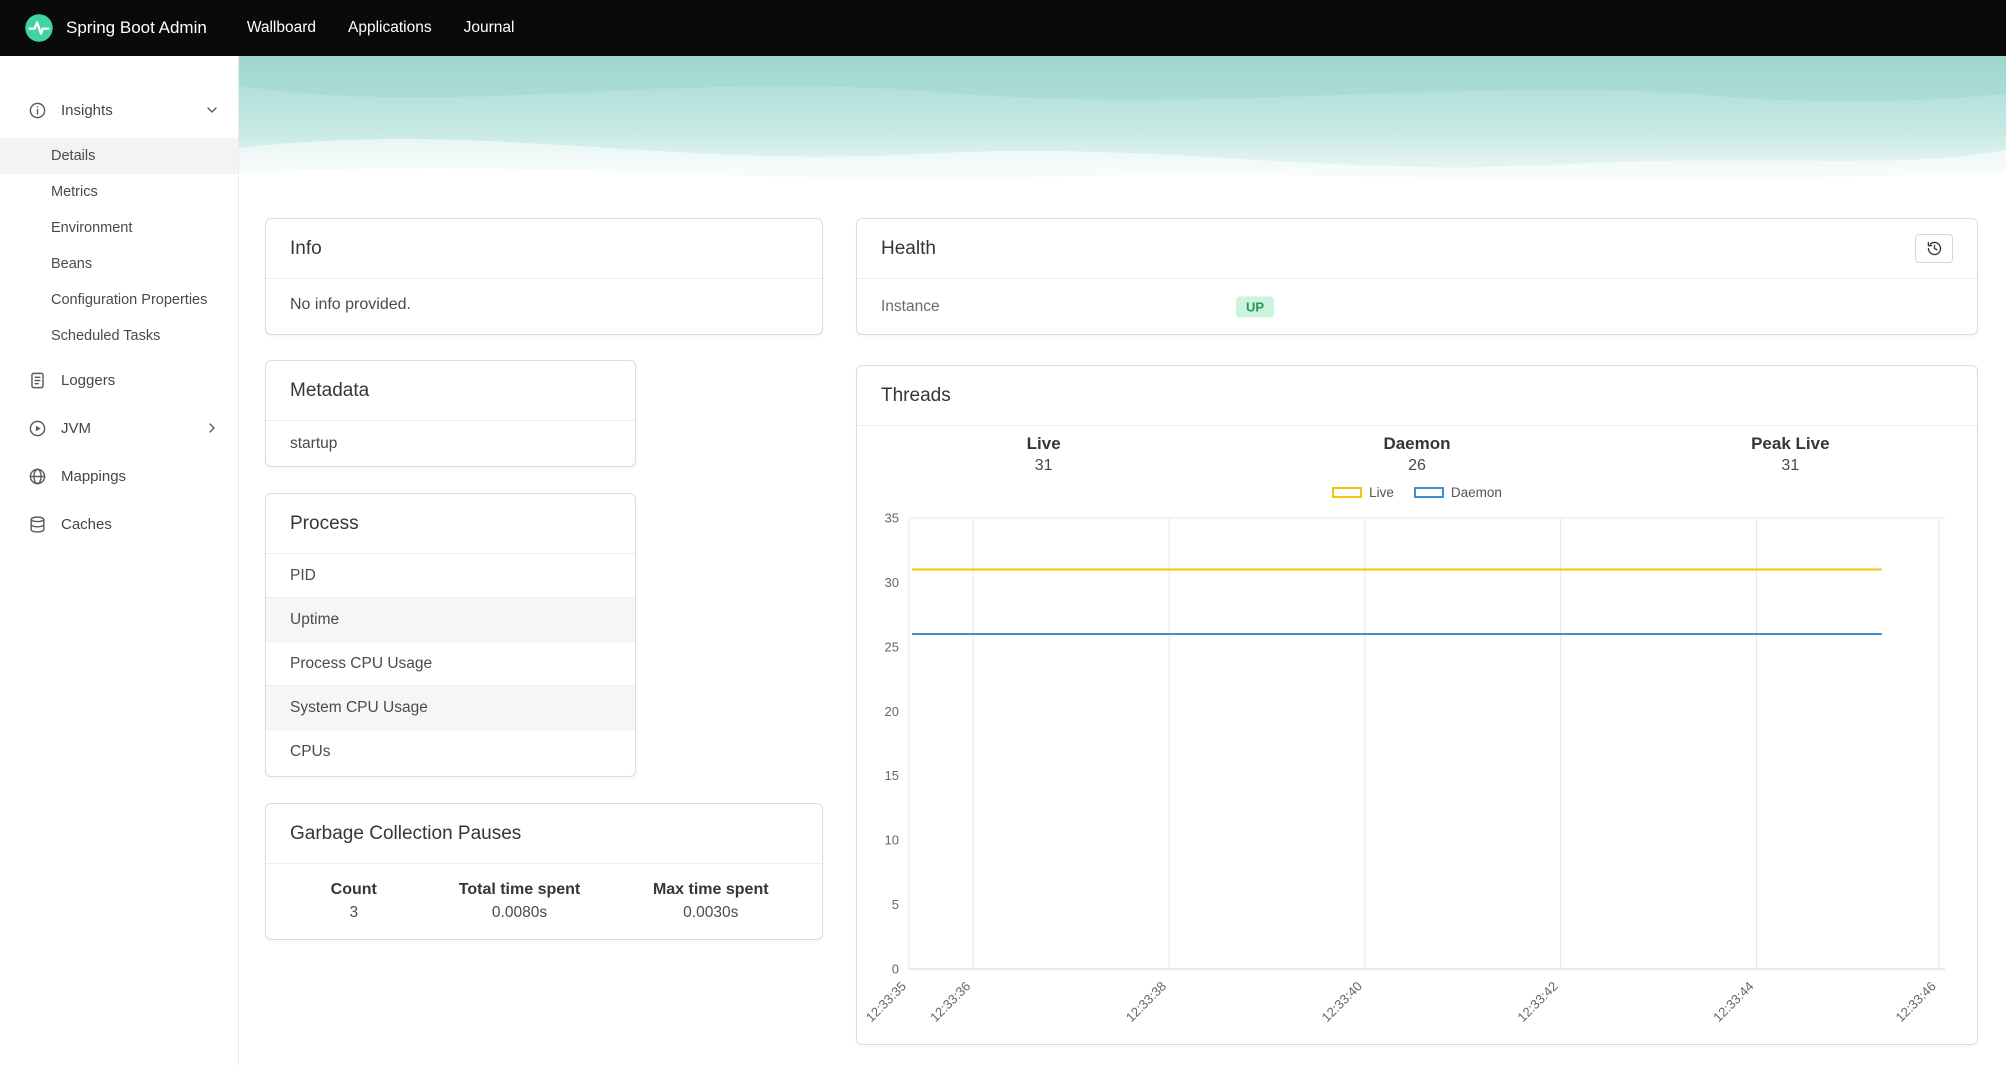 Image resolution: width=2006 pixels, height=1066 pixels. Describe the element at coordinates (1916, 1002) in the screenshot. I see `svg-text: 12:33:46` at that location.